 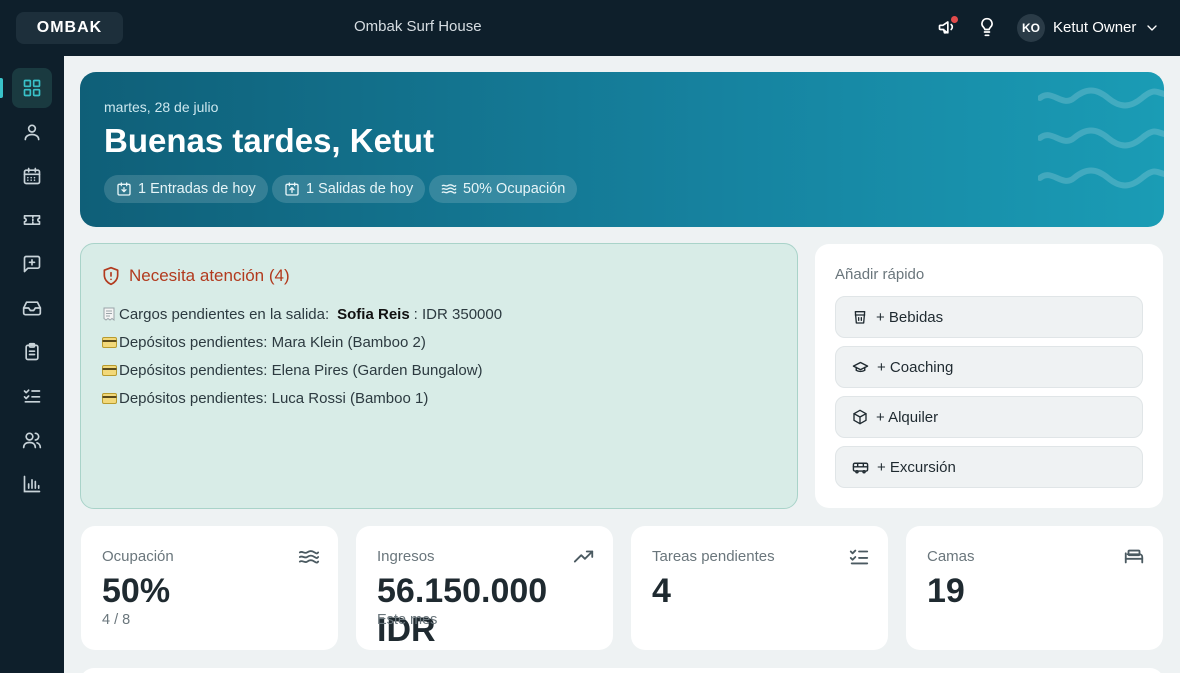 What do you see at coordinates (1152, 28) in the screenshot?
I see `chevron-down-icon` at bounding box center [1152, 28].